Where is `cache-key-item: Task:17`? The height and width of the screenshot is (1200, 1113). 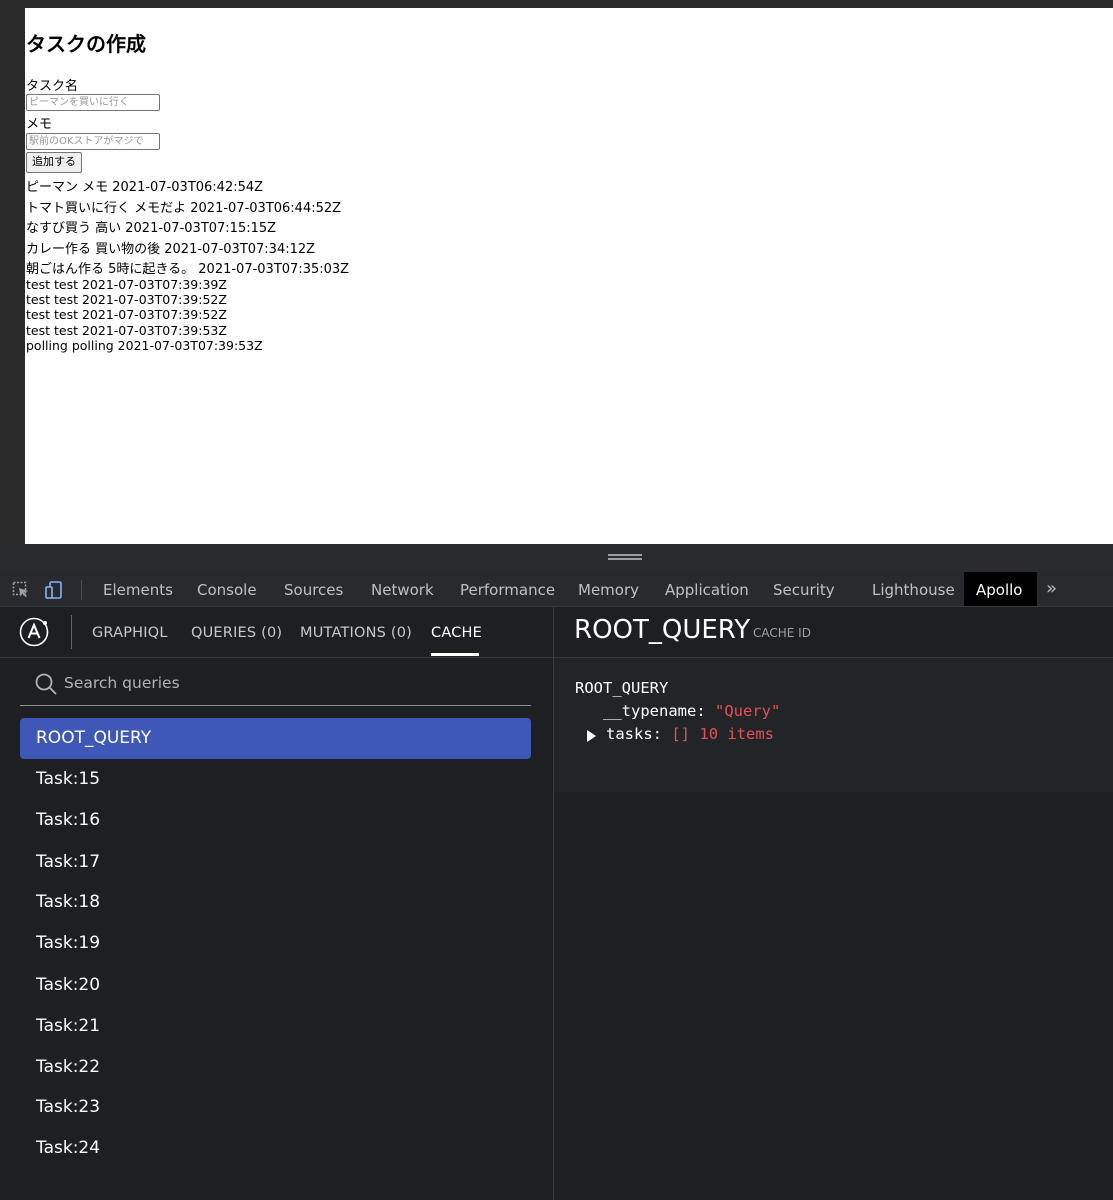
cache-key-item: Task:17 is located at coordinates (275, 862).